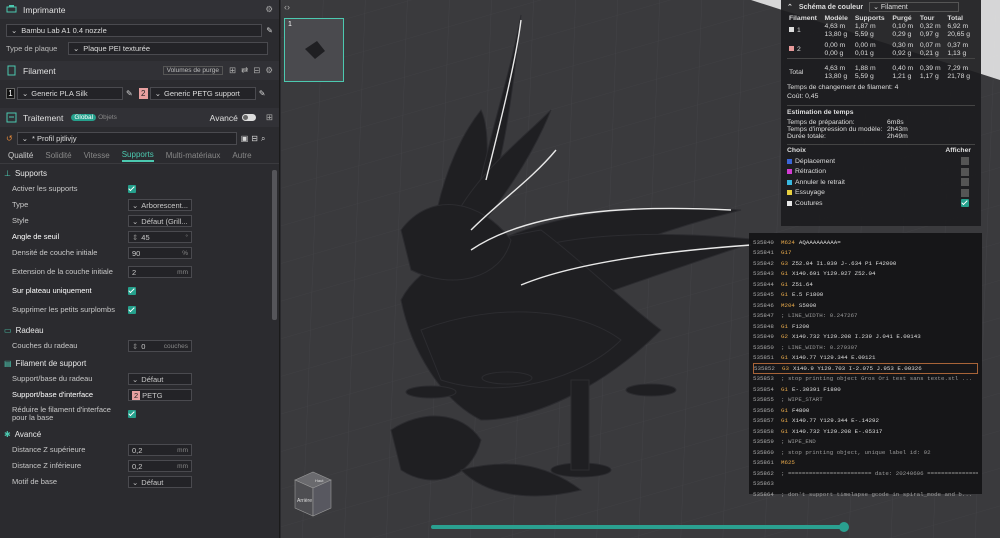 This screenshot has height=538, width=1000. I want to click on global-toggle: Global, so click(84, 117).